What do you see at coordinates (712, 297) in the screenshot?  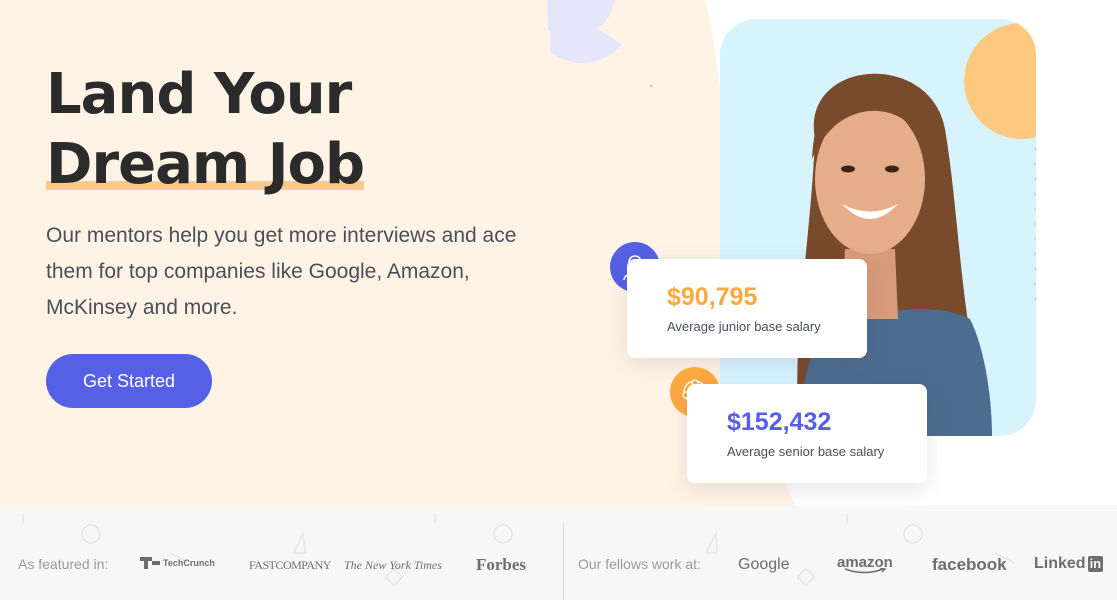 I see `junior-salary-amount: $90,795` at bounding box center [712, 297].